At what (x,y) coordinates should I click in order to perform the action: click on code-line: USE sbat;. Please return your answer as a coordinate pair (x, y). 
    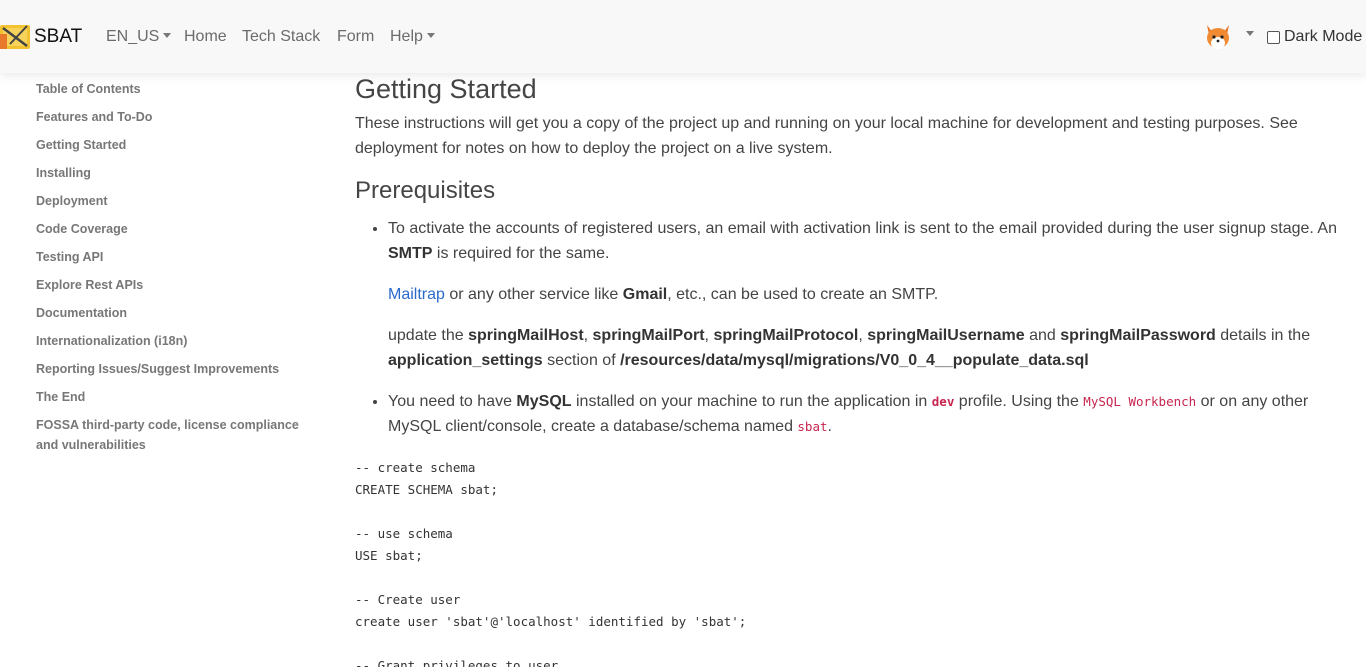
    Looking at the image, I should click on (389, 555).